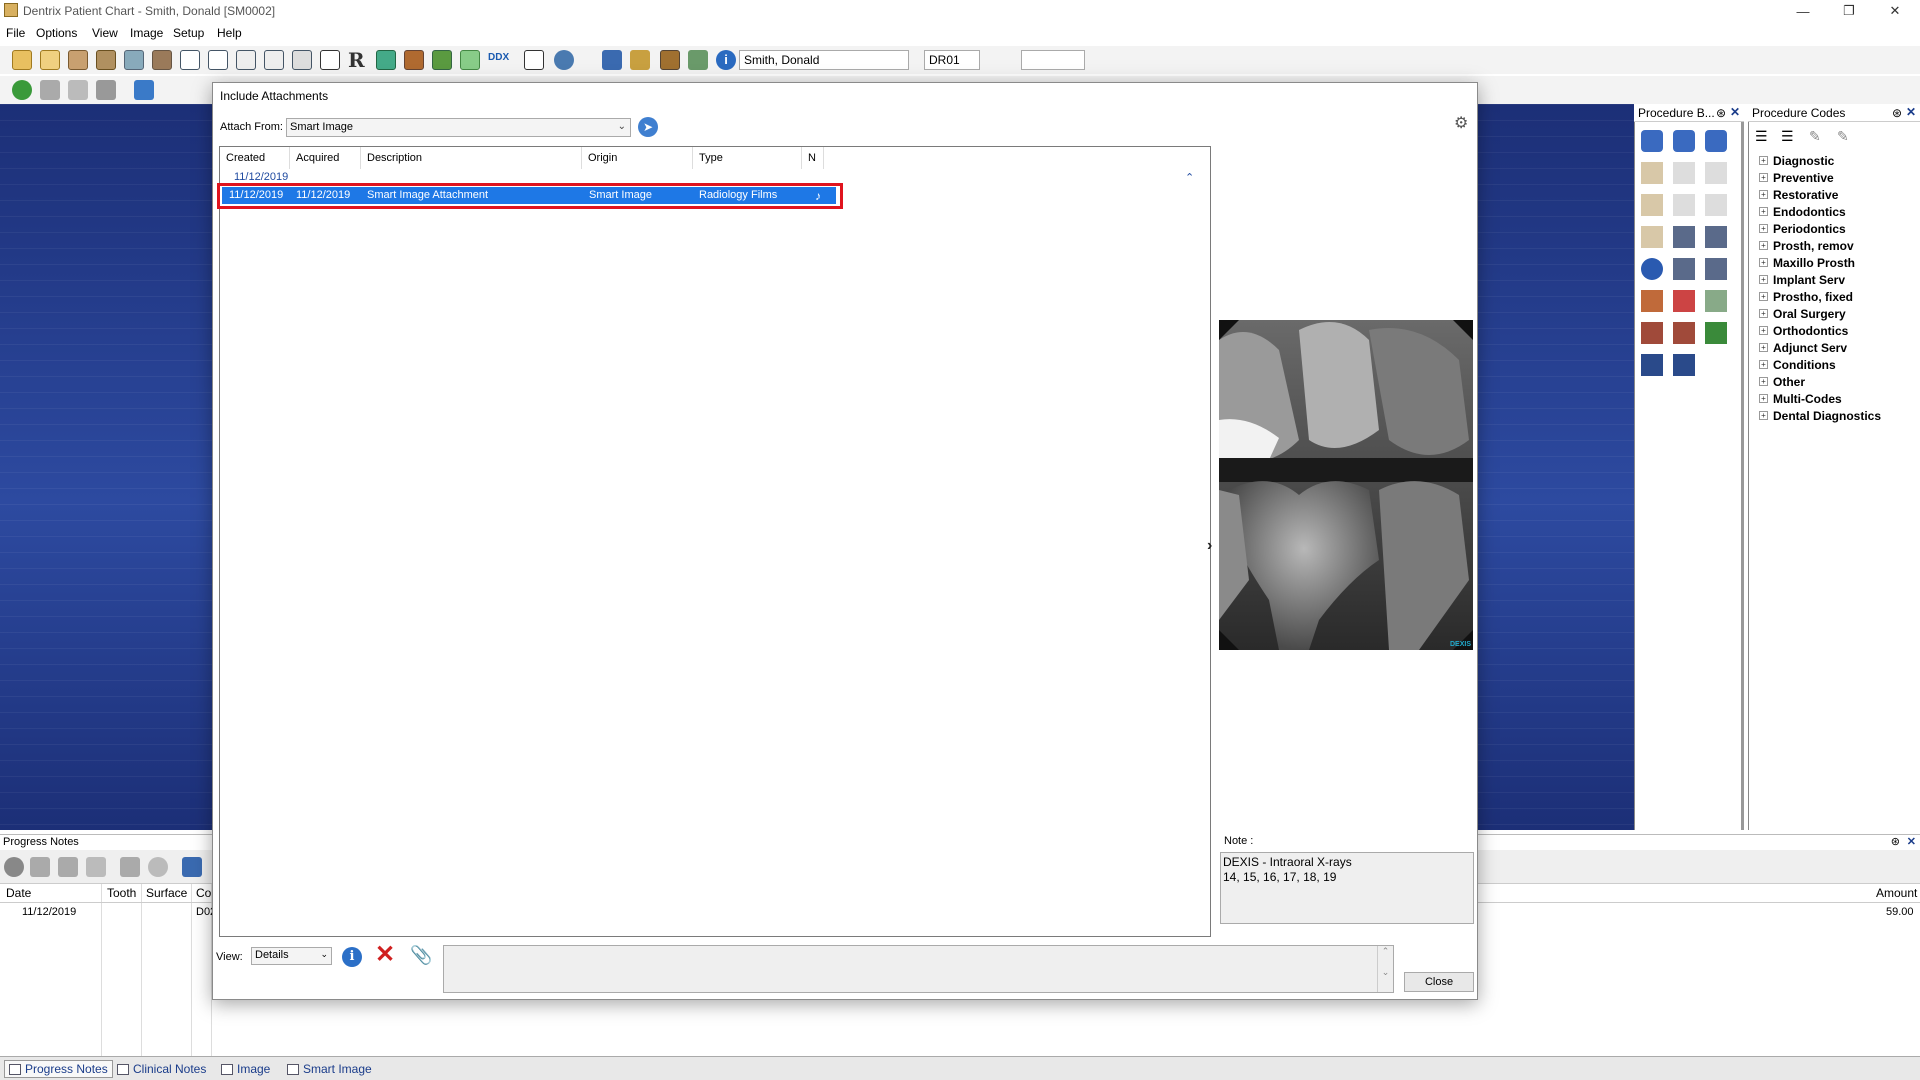  I want to click on procedure-code-category: + Maxillo Prosth, so click(1807, 263).